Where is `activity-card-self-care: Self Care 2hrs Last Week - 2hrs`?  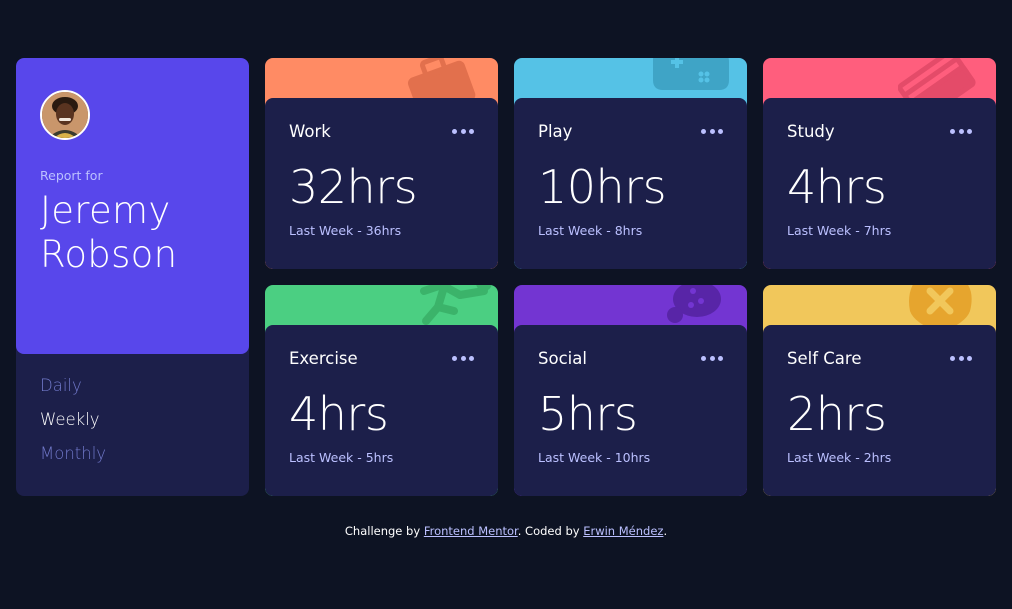 activity-card-self-care: Self Care 2hrs Last Week - 2hrs is located at coordinates (879, 390).